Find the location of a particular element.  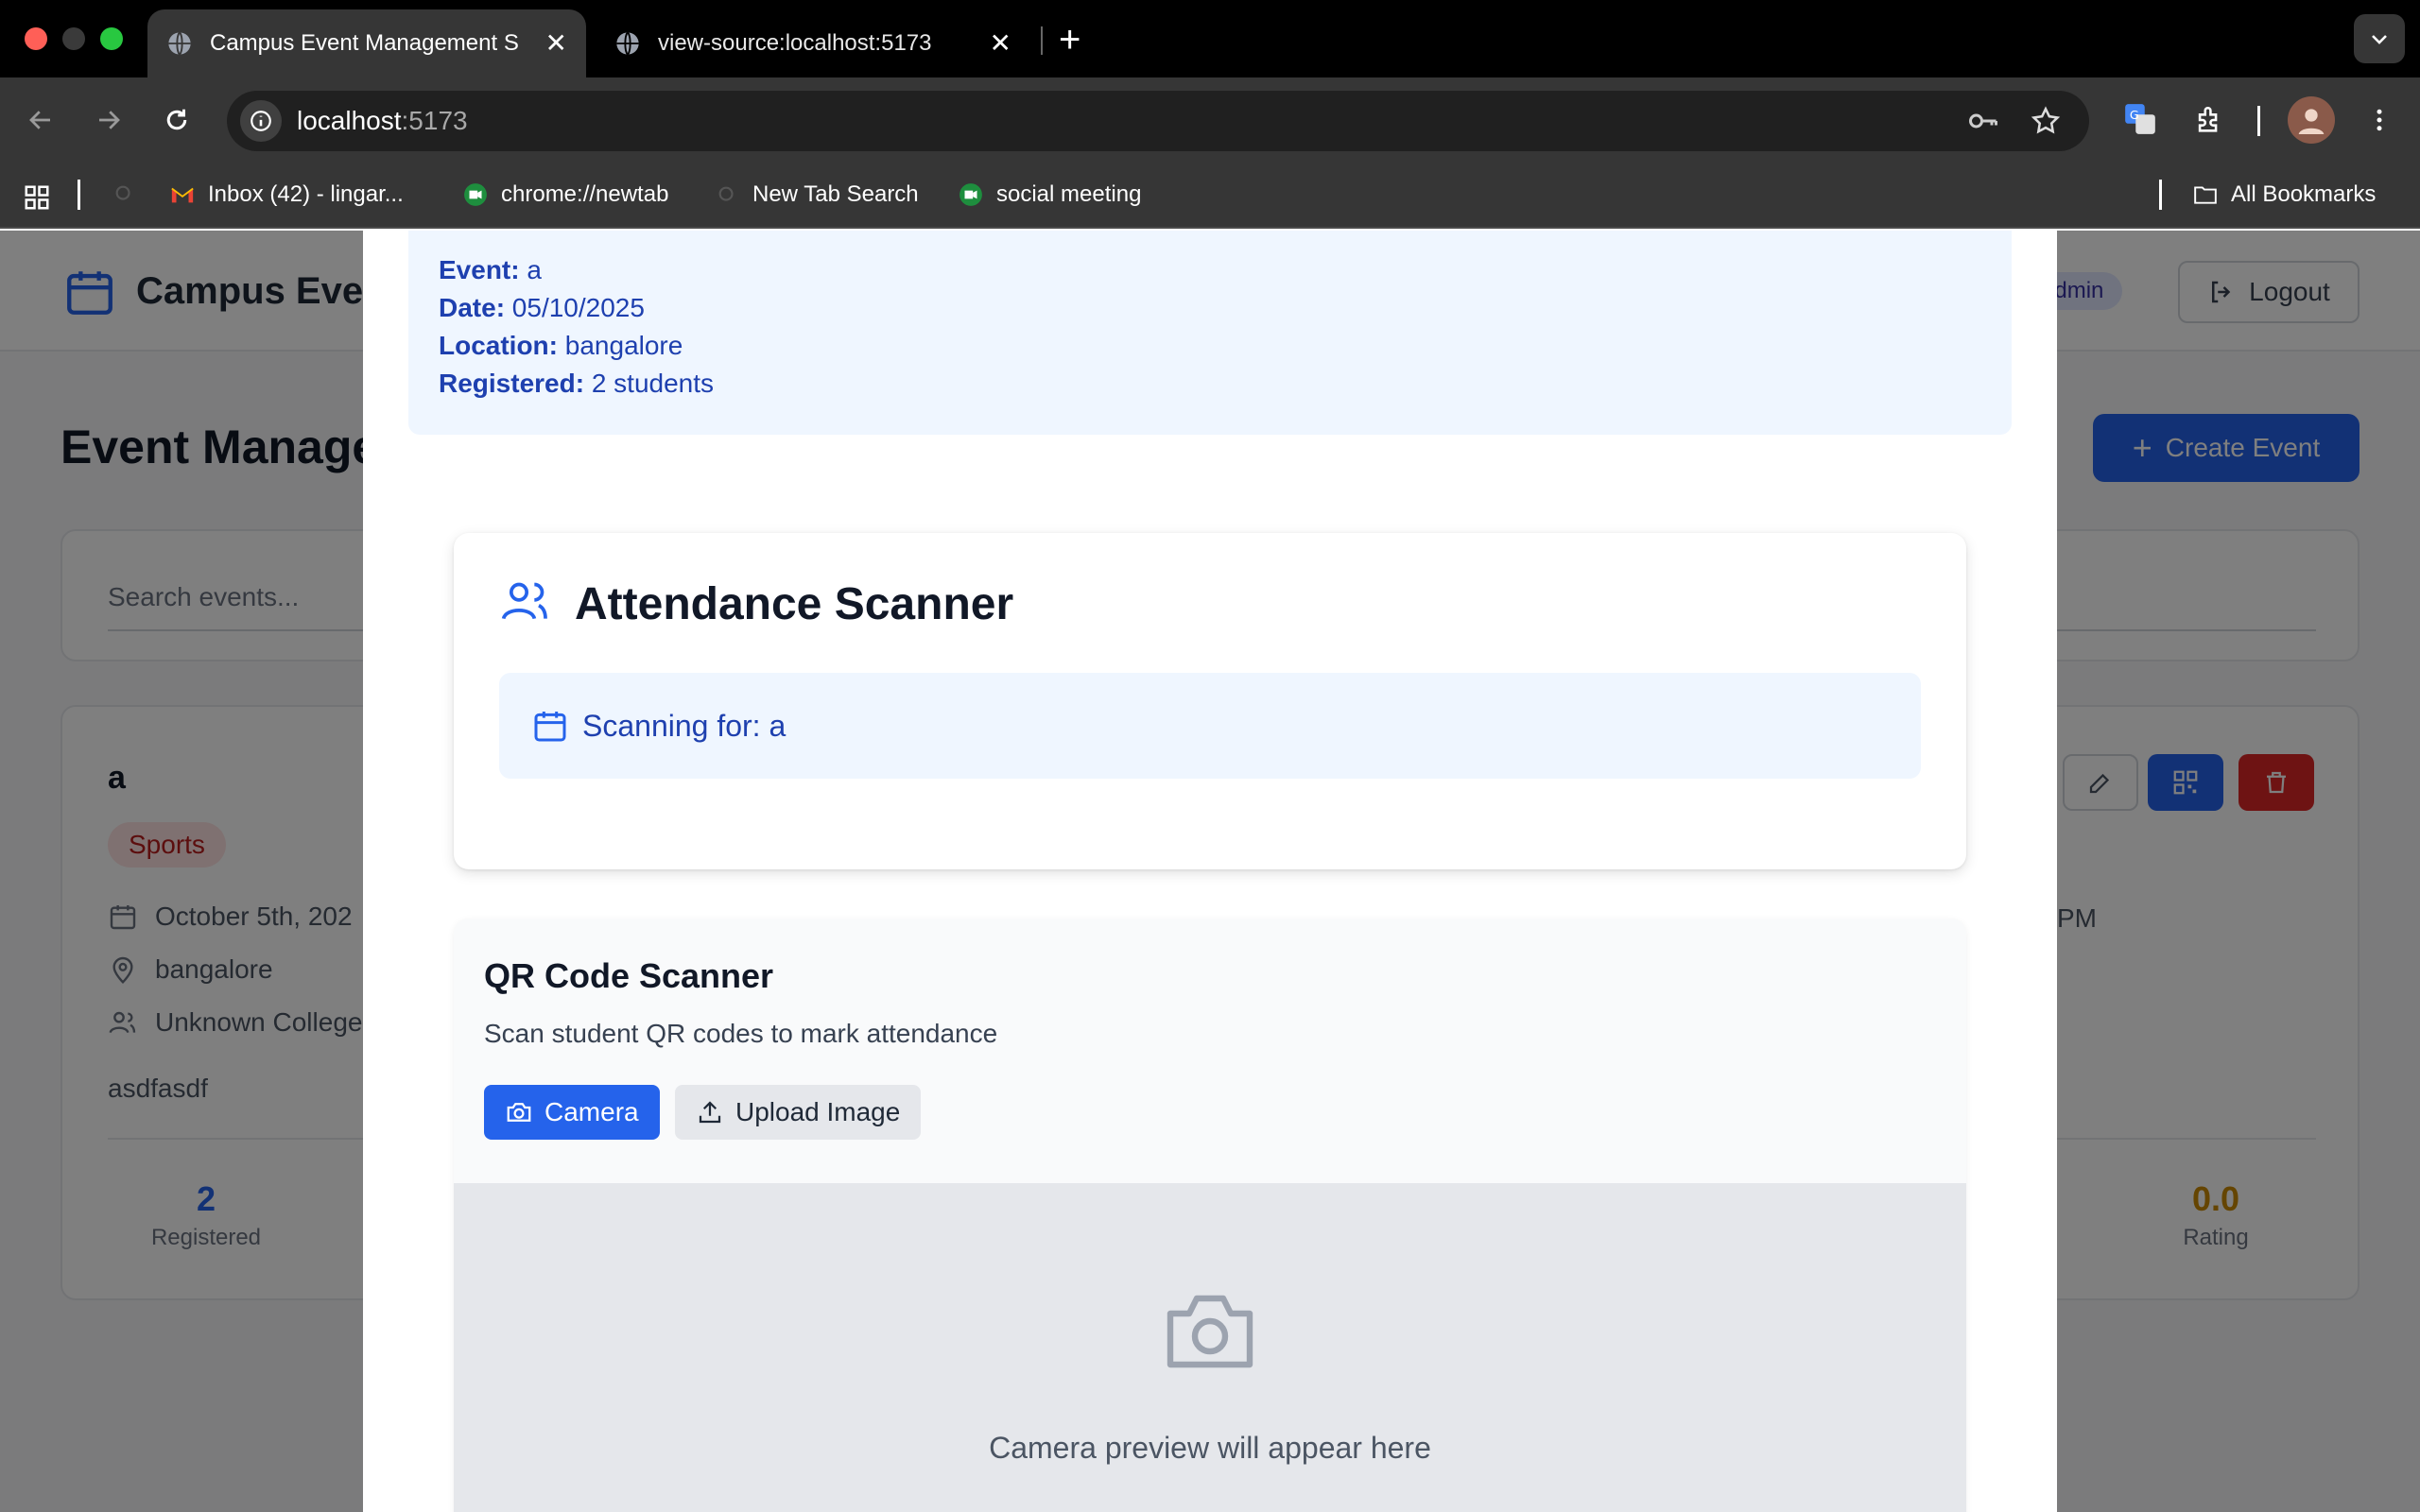

tab-separator is located at coordinates (1042, 40).